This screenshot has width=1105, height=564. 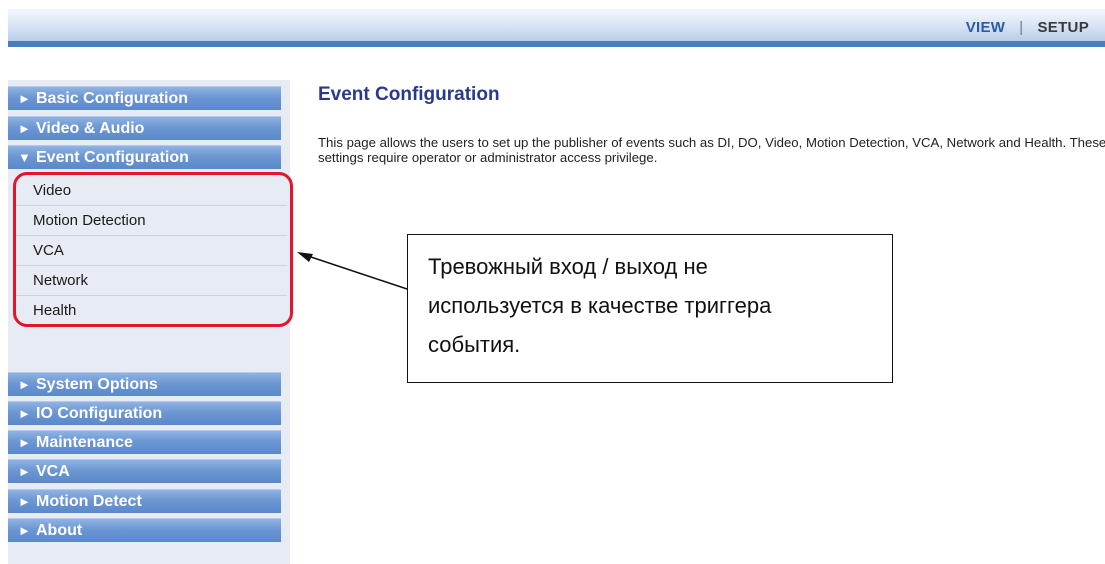 I want to click on menu-label: Motion Detect, so click(x=89, y=501).